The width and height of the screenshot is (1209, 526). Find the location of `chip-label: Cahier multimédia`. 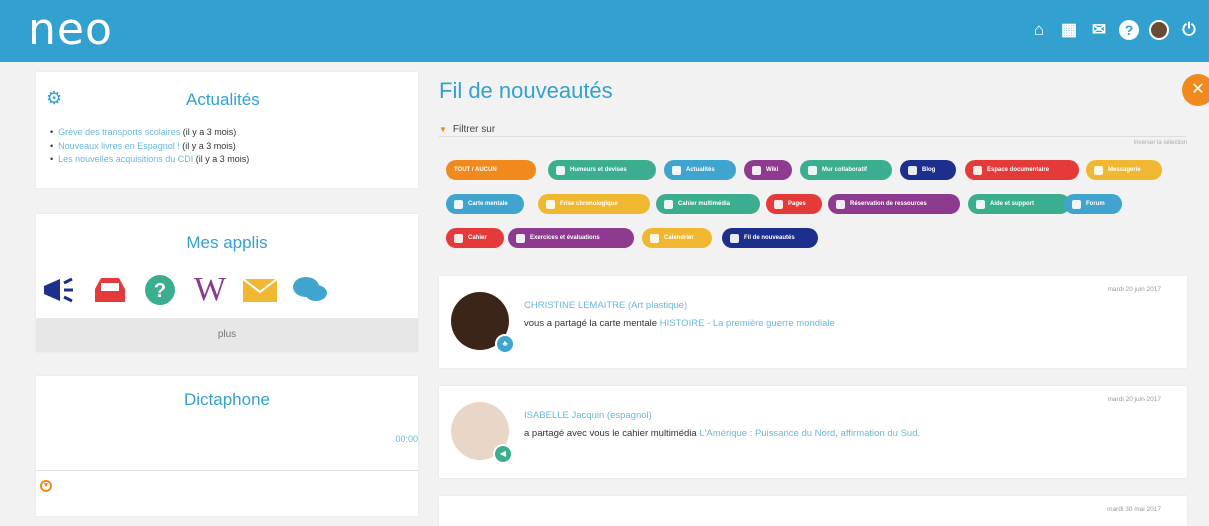

chip-label: Cahier multimédia is located at coordinates (704, 204).